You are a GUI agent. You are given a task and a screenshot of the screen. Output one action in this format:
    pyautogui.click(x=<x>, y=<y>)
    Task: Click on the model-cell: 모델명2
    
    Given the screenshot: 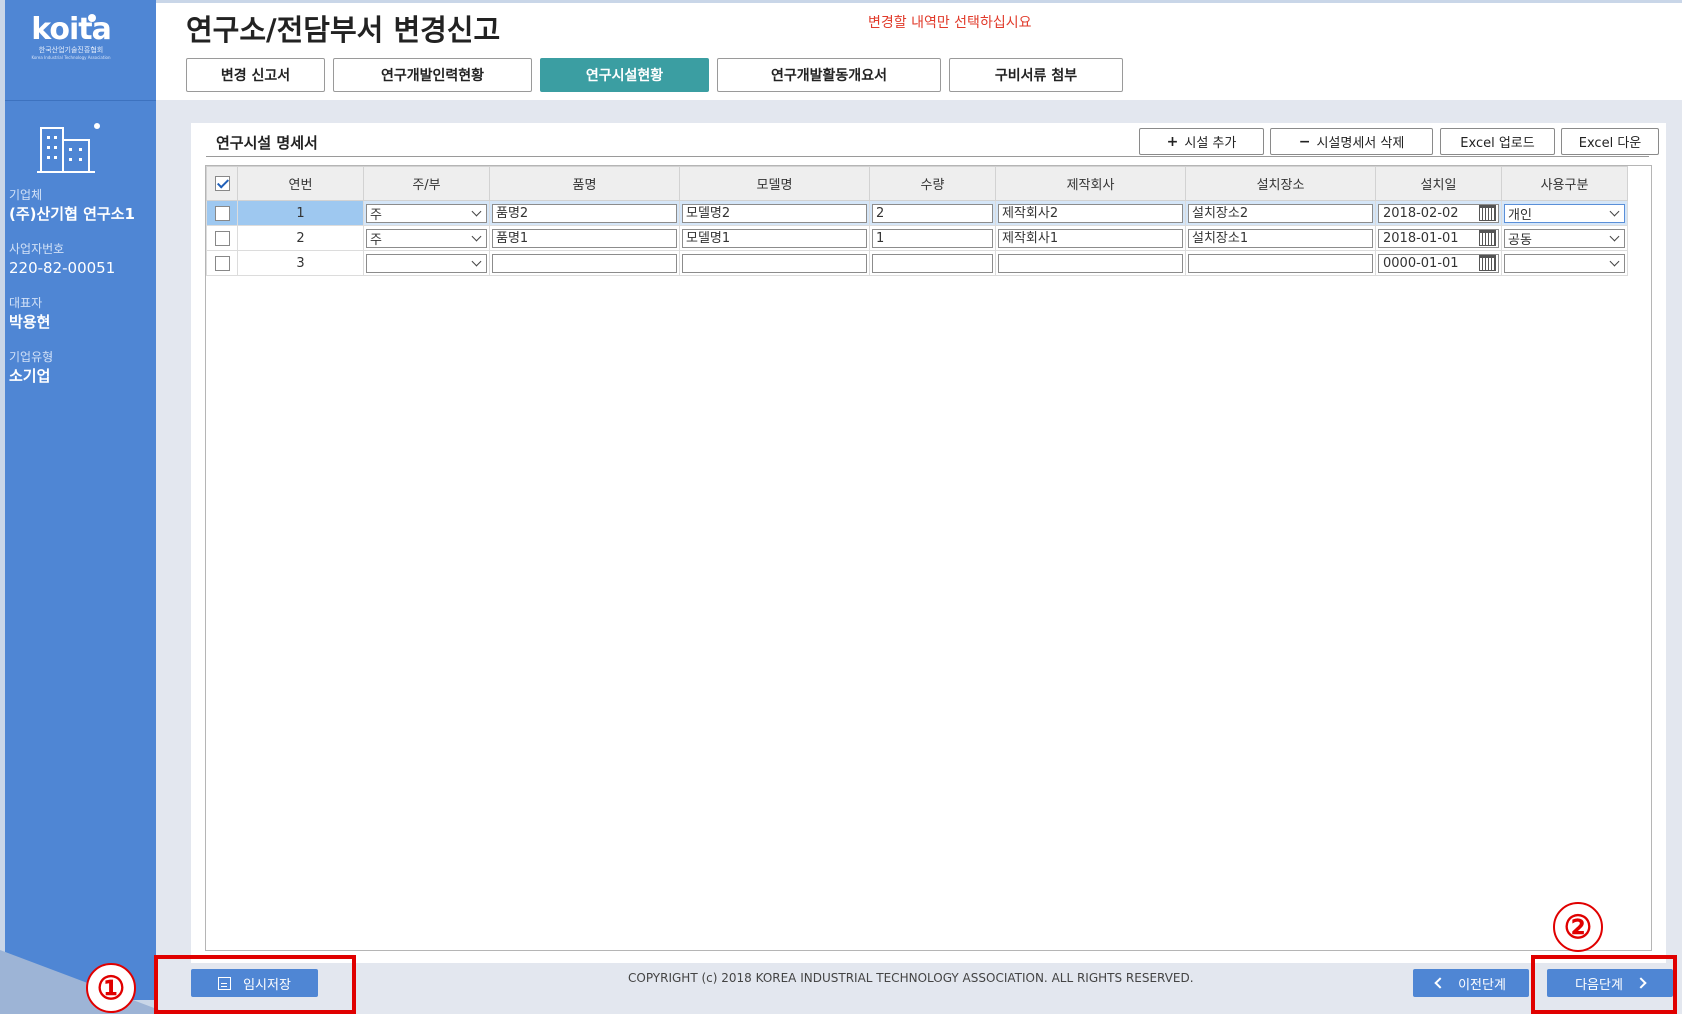 What is the action you would take?
    pyautogui.click(x=774, y=213)
    